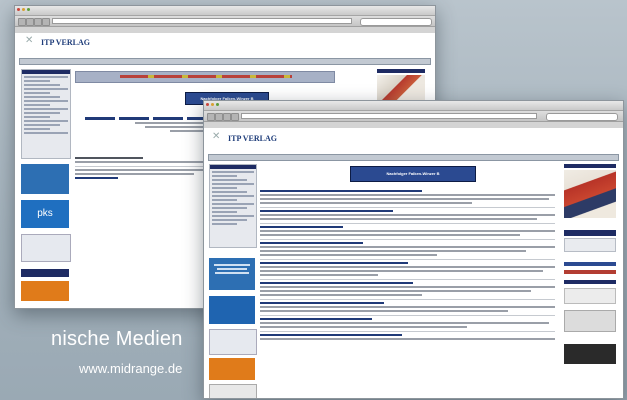 This screenshot has width=627, height=400. What do you see at coordinates (233, 391) in the screenshot?
I see `side-ad-small` at bounding box center [233, 391].